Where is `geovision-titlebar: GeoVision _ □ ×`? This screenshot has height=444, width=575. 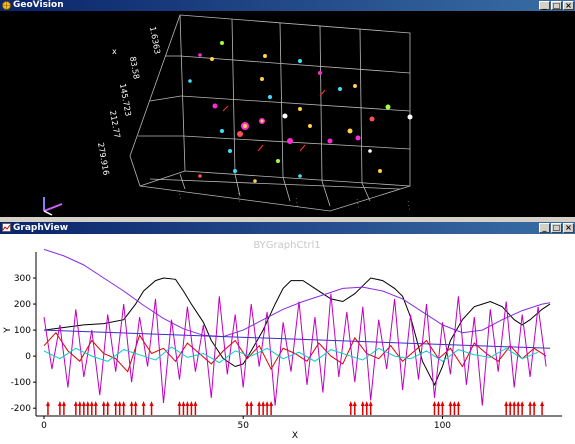
geovision-titlebar: GeoVision _ □ × is located at coordinates (287, 5).